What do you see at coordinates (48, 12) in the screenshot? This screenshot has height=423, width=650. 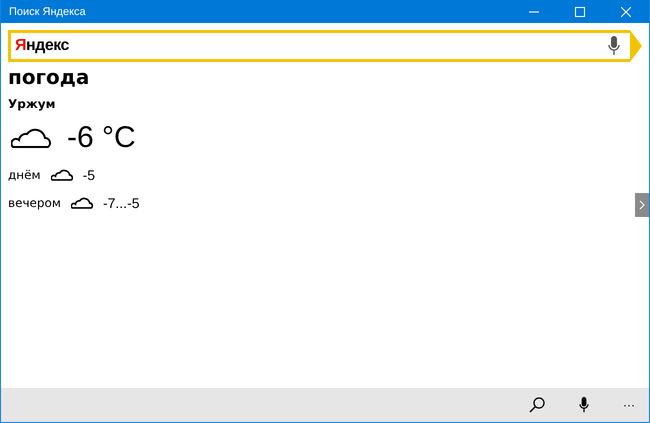 I see `window-title: Поиск Яндекса` at bounding box center [48, 12].